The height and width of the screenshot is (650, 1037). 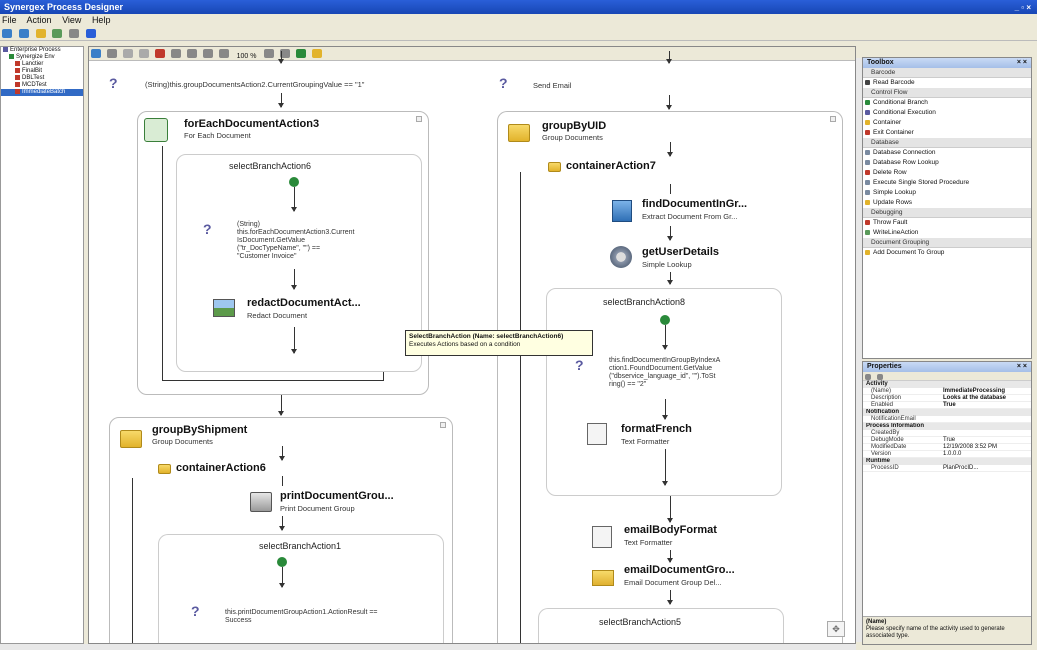 I want to click on property-category: Activity, so click(x=947, y=384).